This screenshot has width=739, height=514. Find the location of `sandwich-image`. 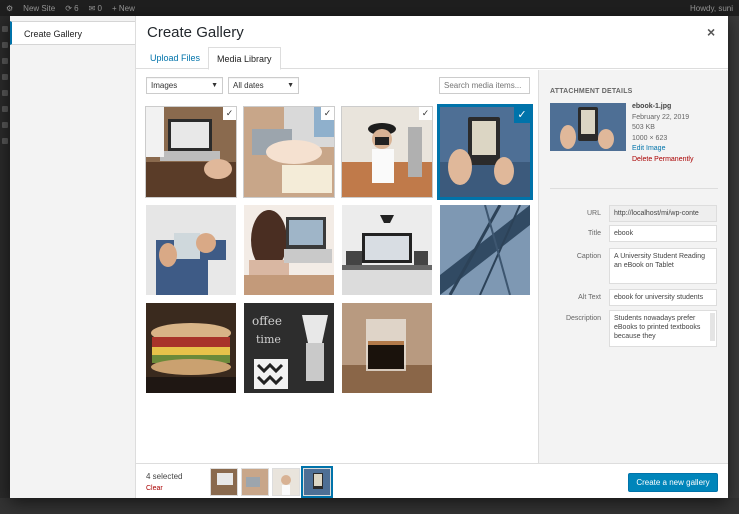

sandwich-image is located at coordinates (191, 348).